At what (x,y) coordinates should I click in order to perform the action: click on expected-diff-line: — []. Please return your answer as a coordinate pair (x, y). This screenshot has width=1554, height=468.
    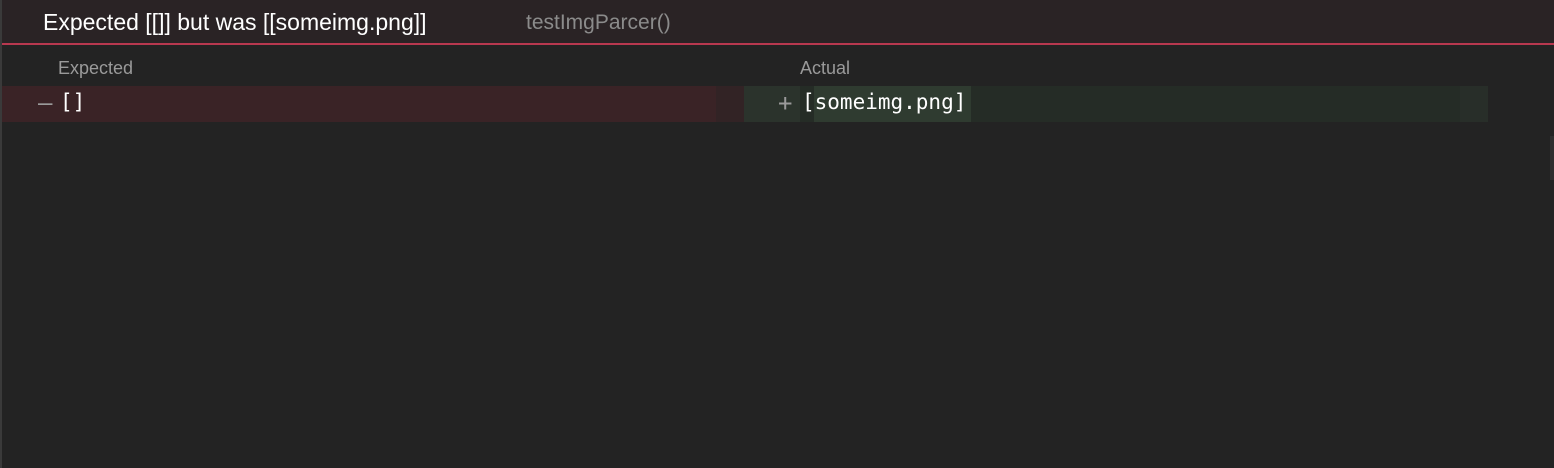
    Looking at the image, I should click on (373, 104).